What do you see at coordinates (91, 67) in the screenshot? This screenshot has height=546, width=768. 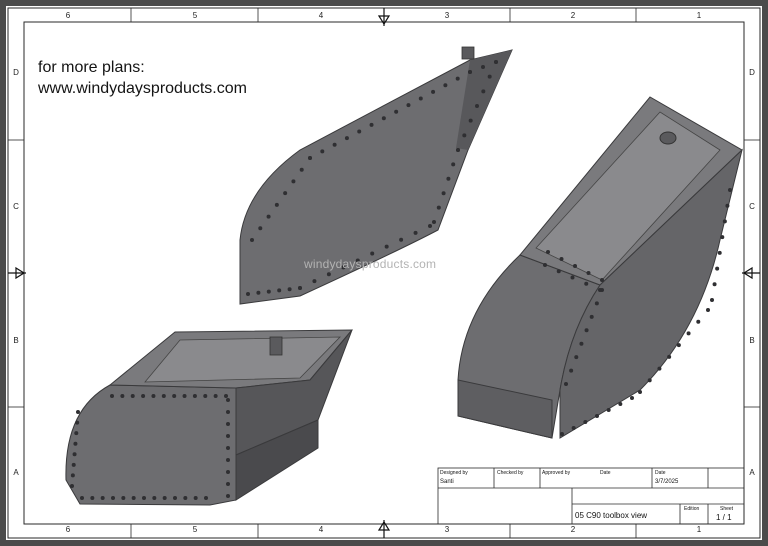 I see `note-line-1: for more plans:` at bounding box center [91, 67].